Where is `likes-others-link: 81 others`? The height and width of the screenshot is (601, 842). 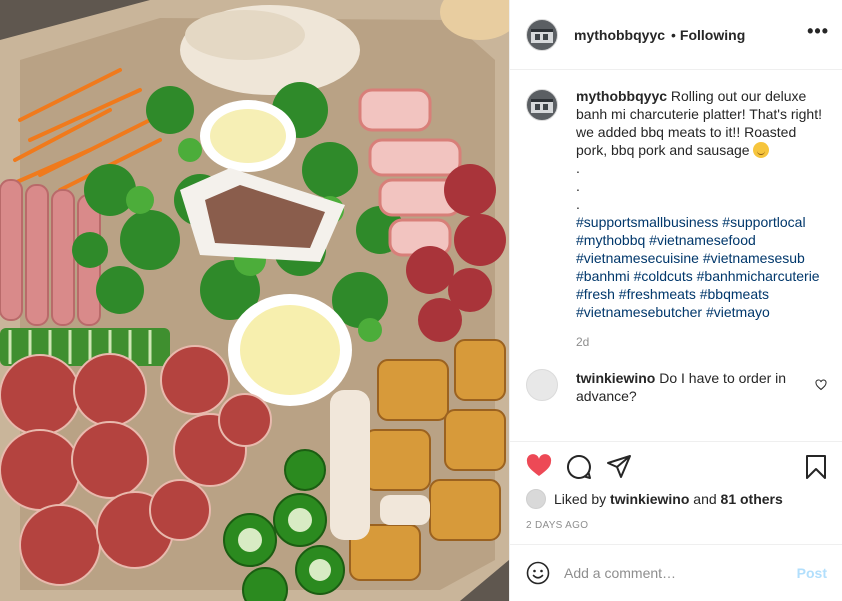
likes-others-link: 81 others is located at coordinates (752, 499).